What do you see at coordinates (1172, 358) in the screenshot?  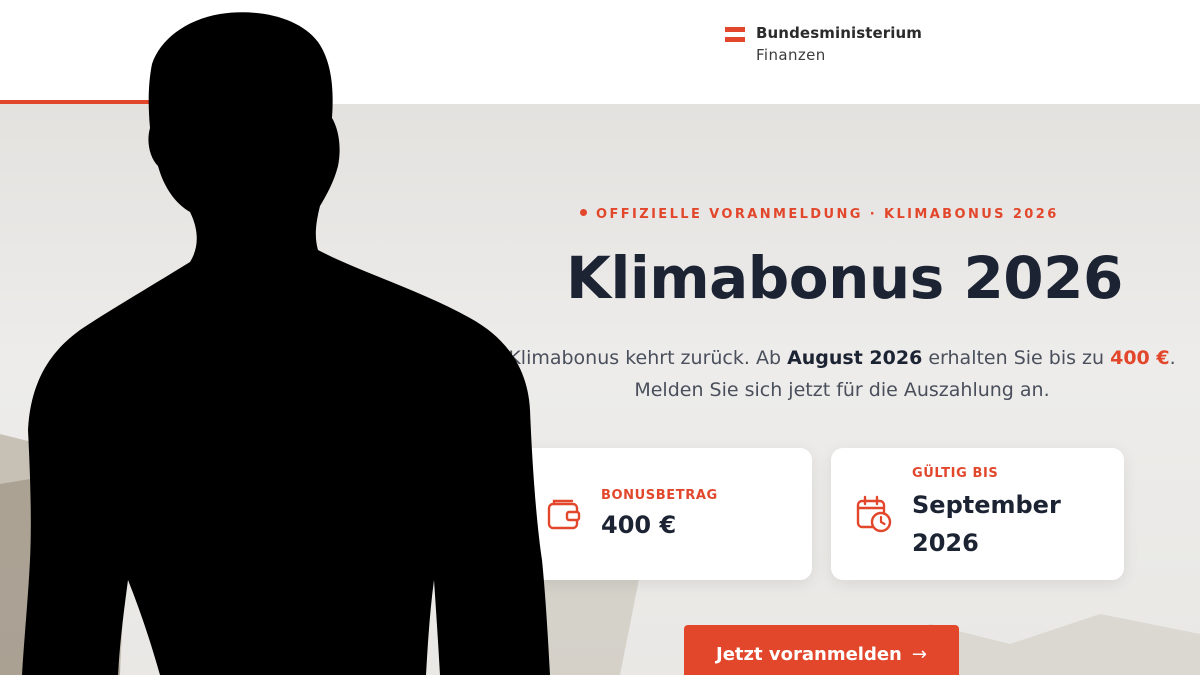 I see `subtitle-text-3: .` at bounding box center [1172, 358].